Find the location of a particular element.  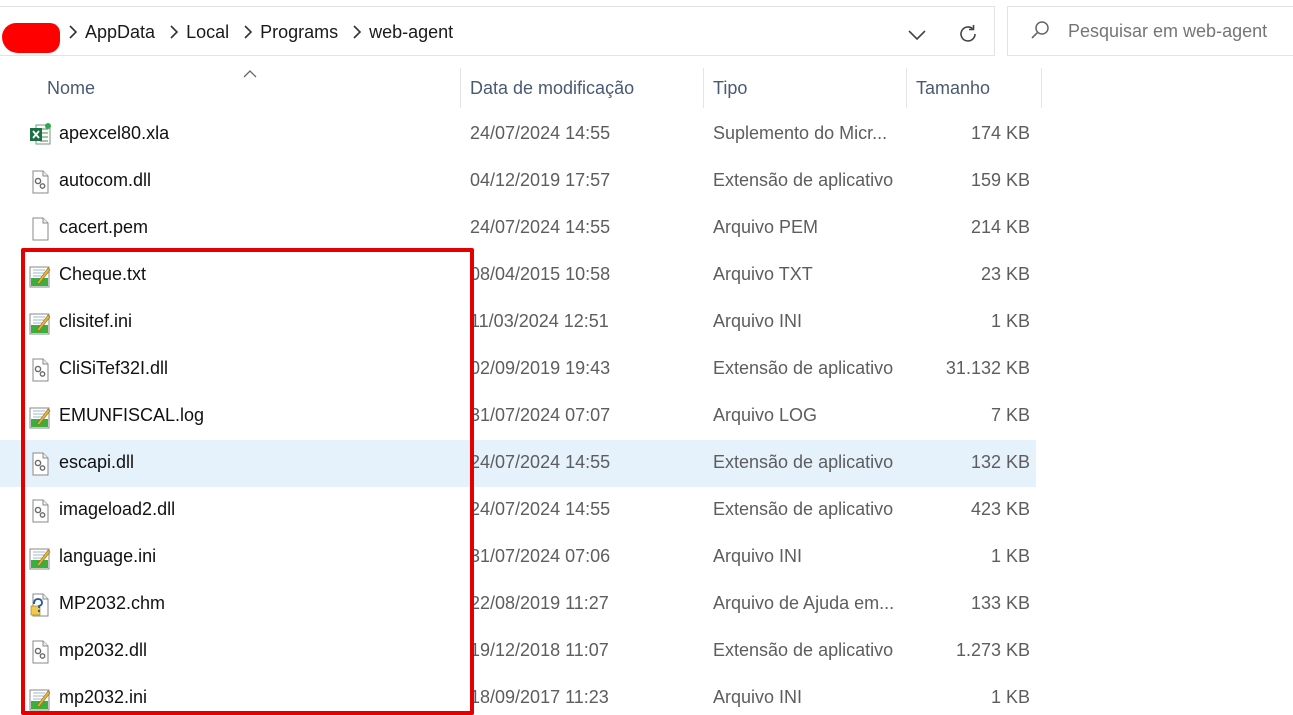

column-header-size: Tamanho is located at coordinates (974, 88).